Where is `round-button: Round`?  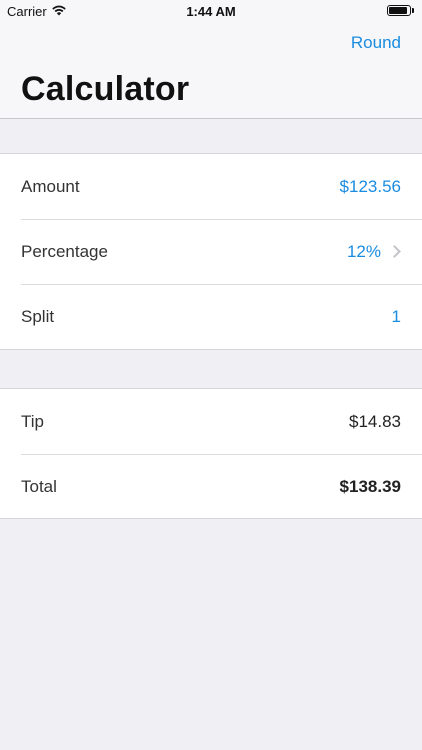 round-button: Round is located at coordinates (376, 43).